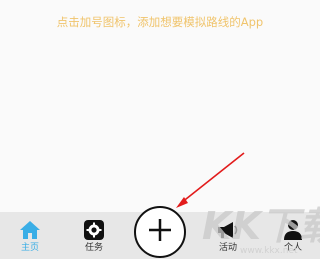 The height and width of the screenshot is (259, 320). I want to click on tab-task-label: 任务, so click(93, 248).